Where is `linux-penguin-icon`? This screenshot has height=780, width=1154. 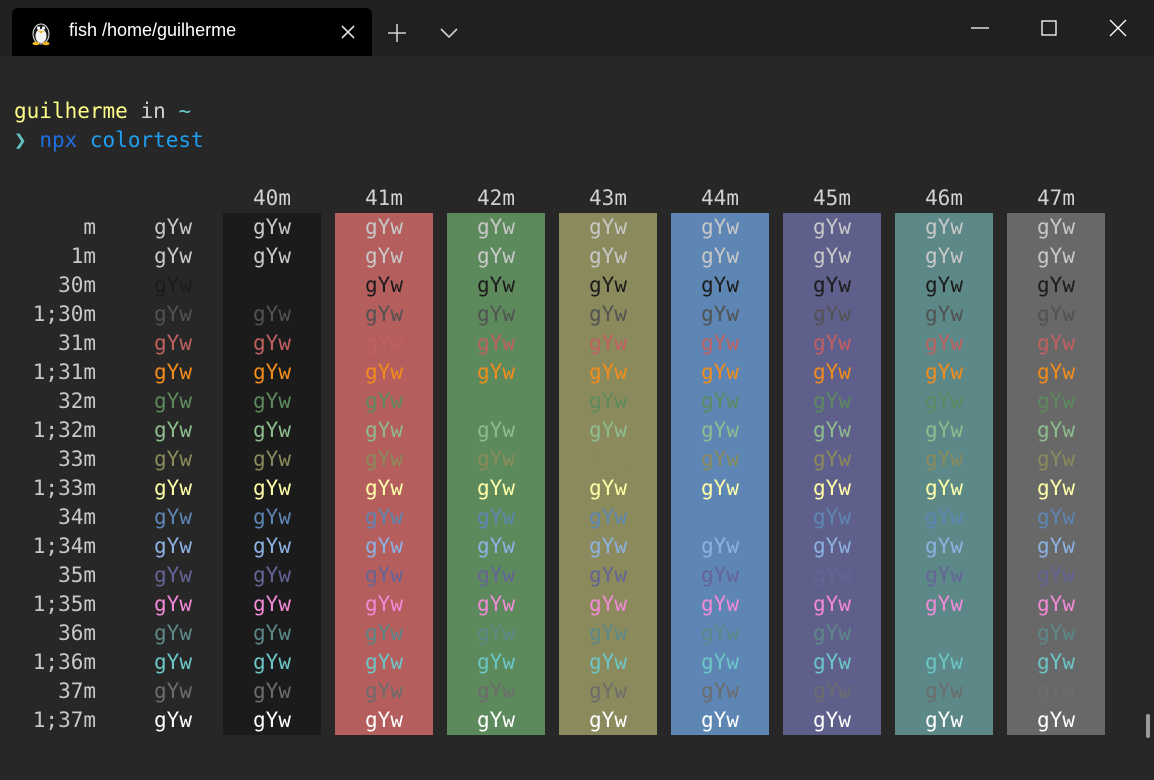 linux-penguin-icon is located at coordinates (41, 34).